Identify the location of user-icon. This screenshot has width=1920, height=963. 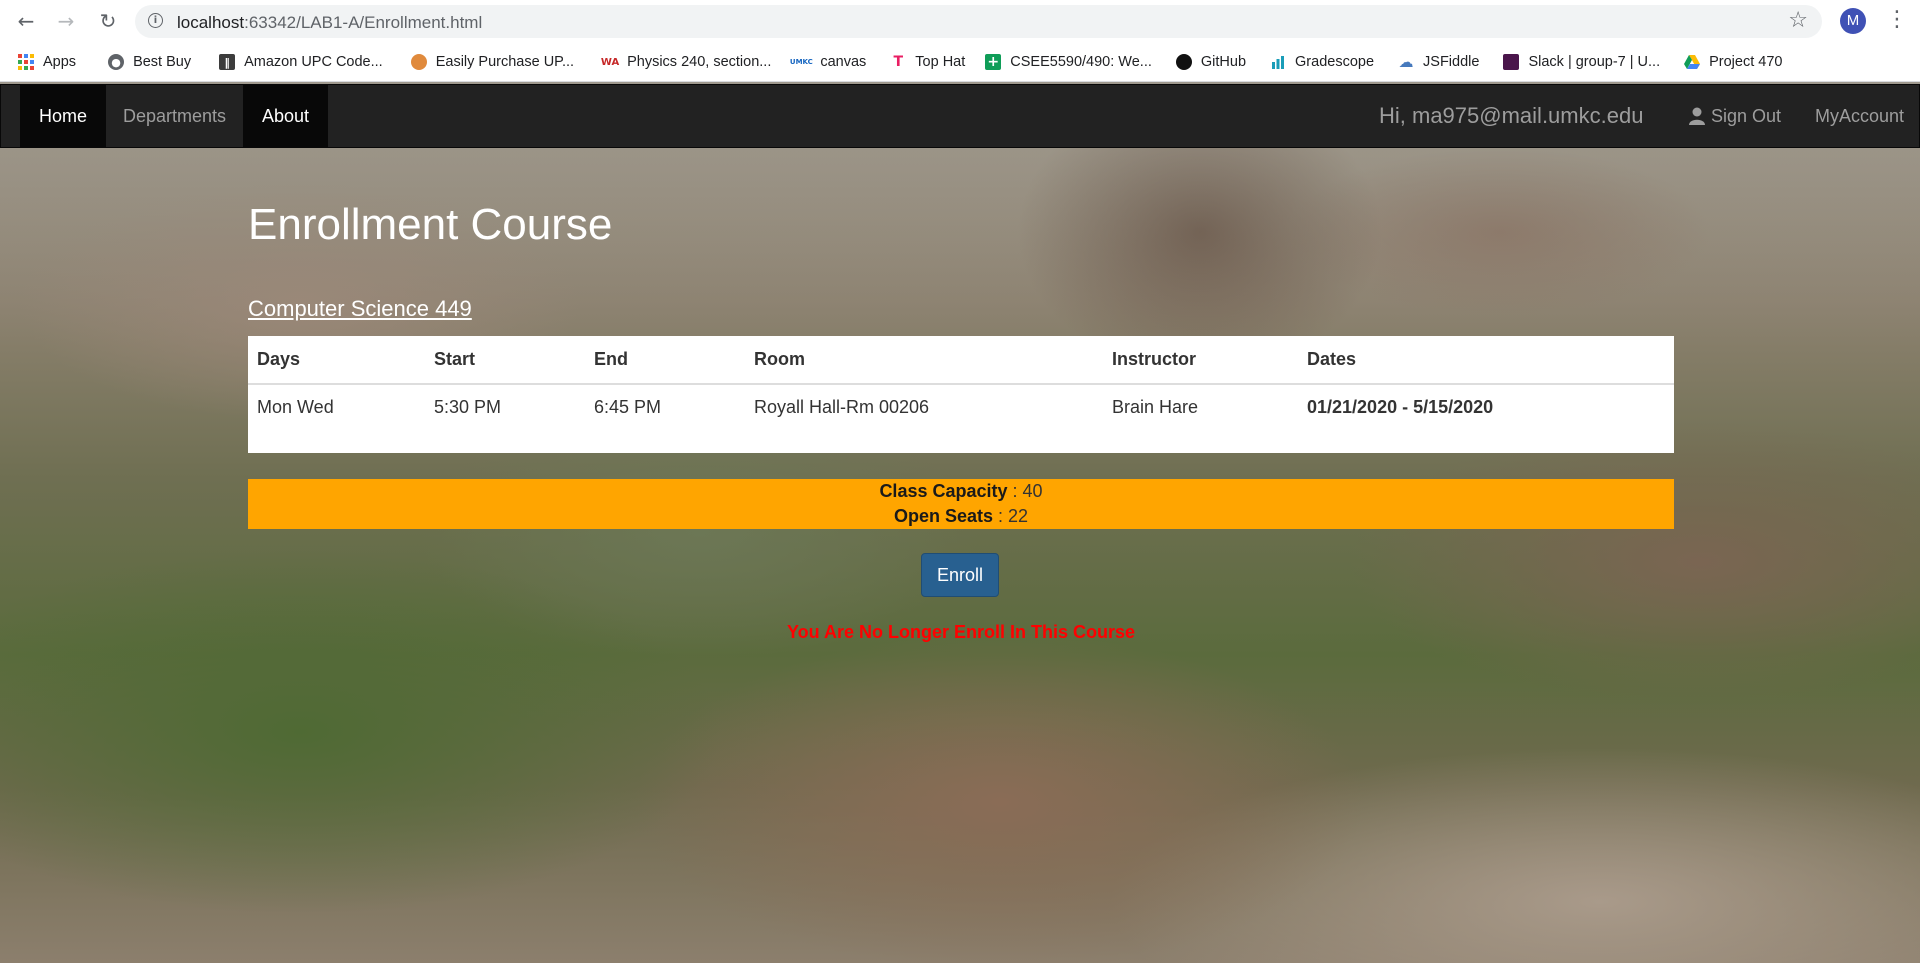
(1697, 116).